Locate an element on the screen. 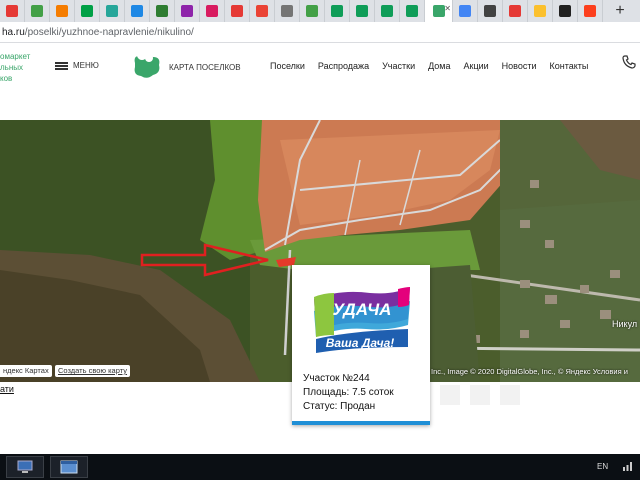 This screenshot has width=640, height=480. nav-item-contacts: Контакты is located at coordinates (569, 66).